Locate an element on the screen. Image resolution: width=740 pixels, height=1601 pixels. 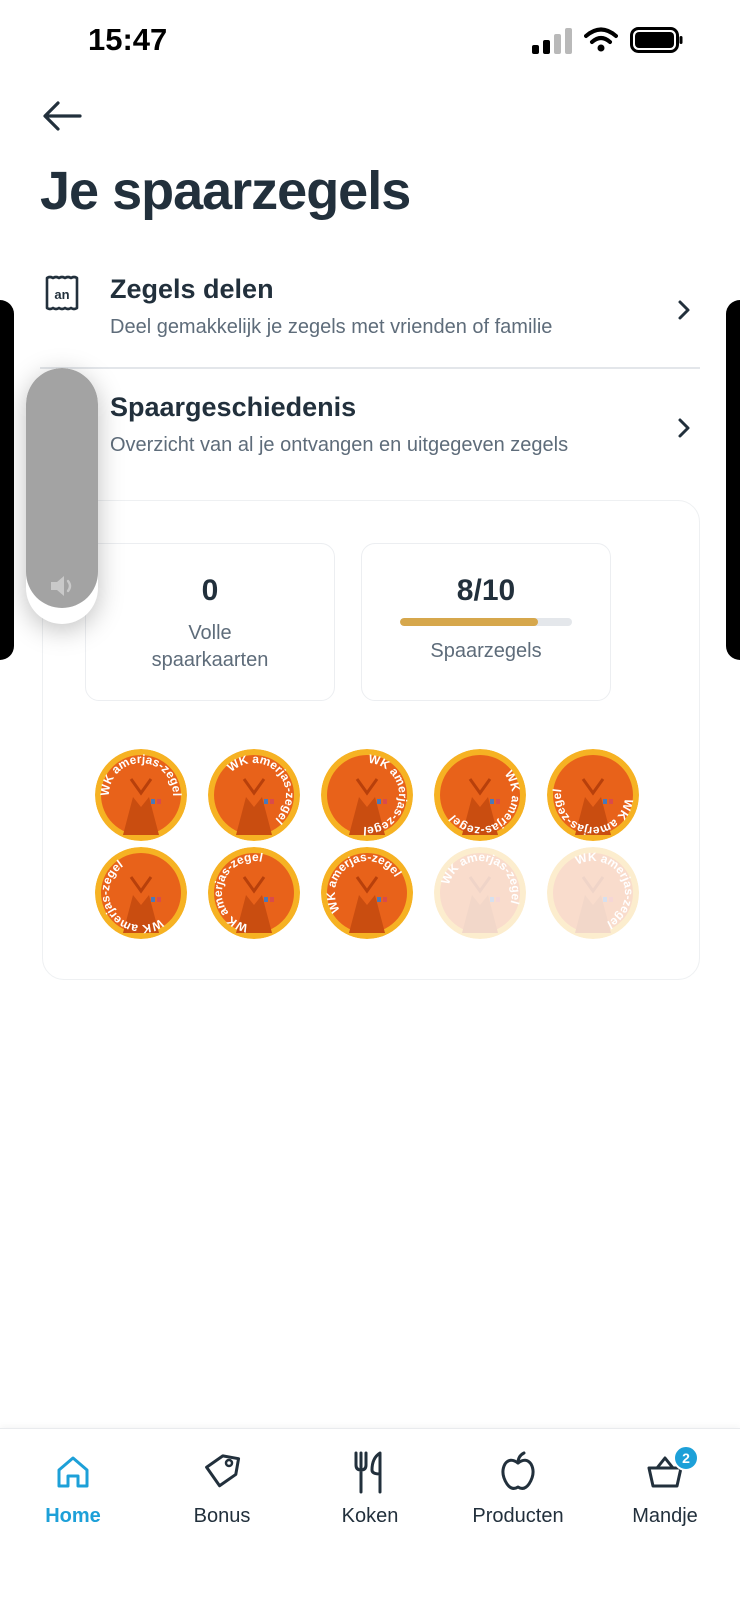
tab-bonus: Bonus is located at coordinates (222, 1488).